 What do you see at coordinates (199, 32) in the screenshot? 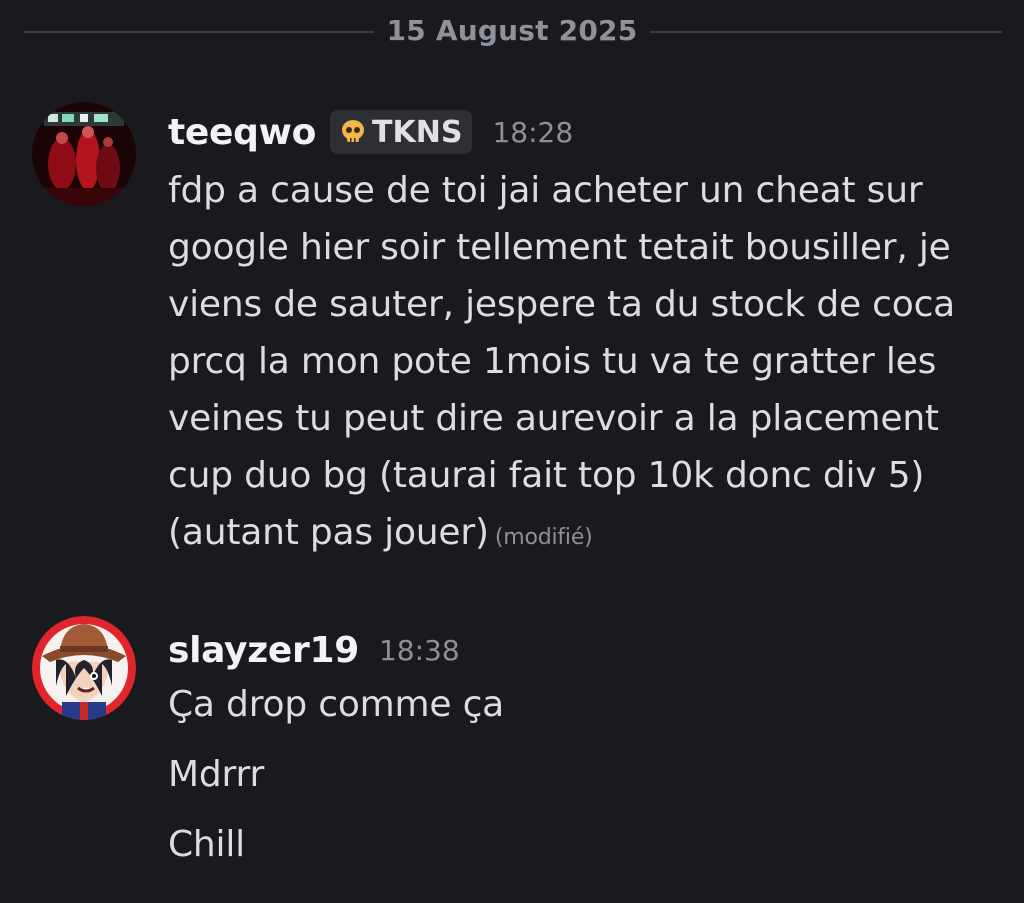
I see `divider-line-left` at bounding box center [199, 32].